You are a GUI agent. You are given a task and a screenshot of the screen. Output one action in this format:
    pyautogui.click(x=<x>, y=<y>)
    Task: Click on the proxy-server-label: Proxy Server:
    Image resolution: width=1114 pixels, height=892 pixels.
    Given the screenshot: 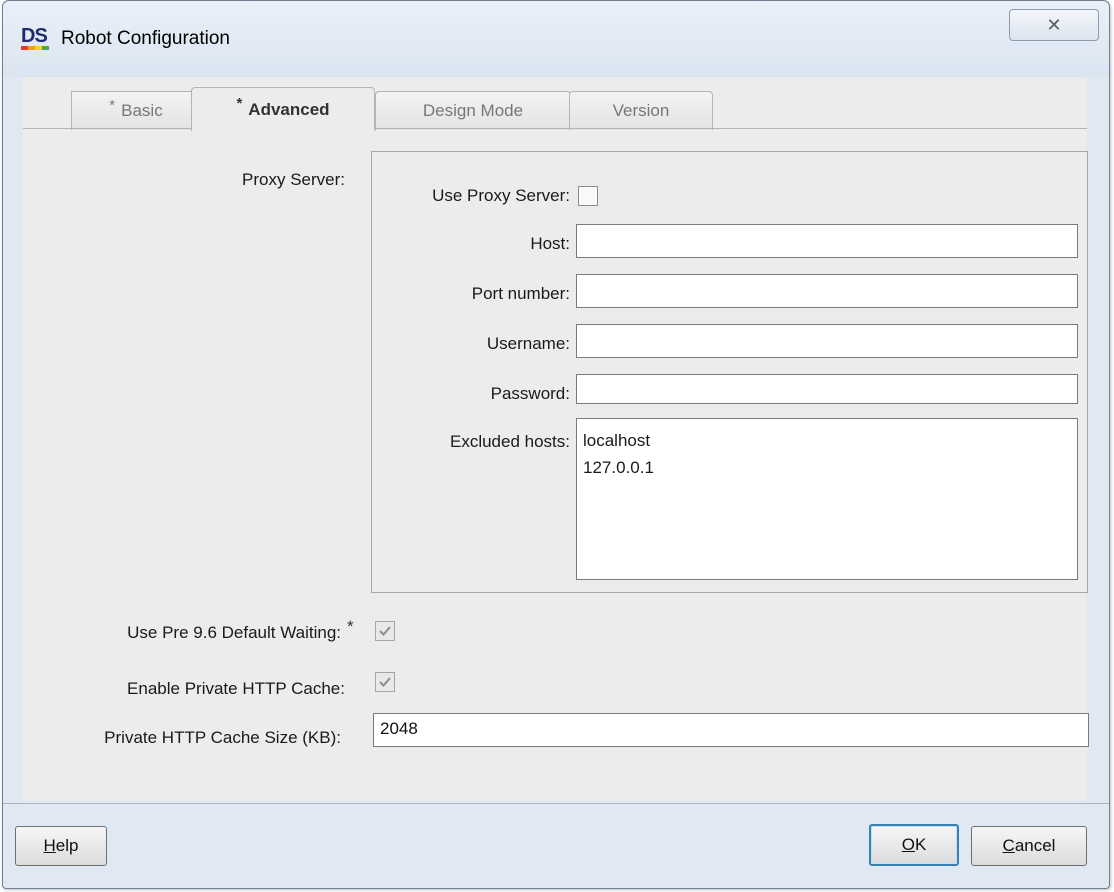 What is the action you would take?
    pyautogui.click(x=293, y=179)
    